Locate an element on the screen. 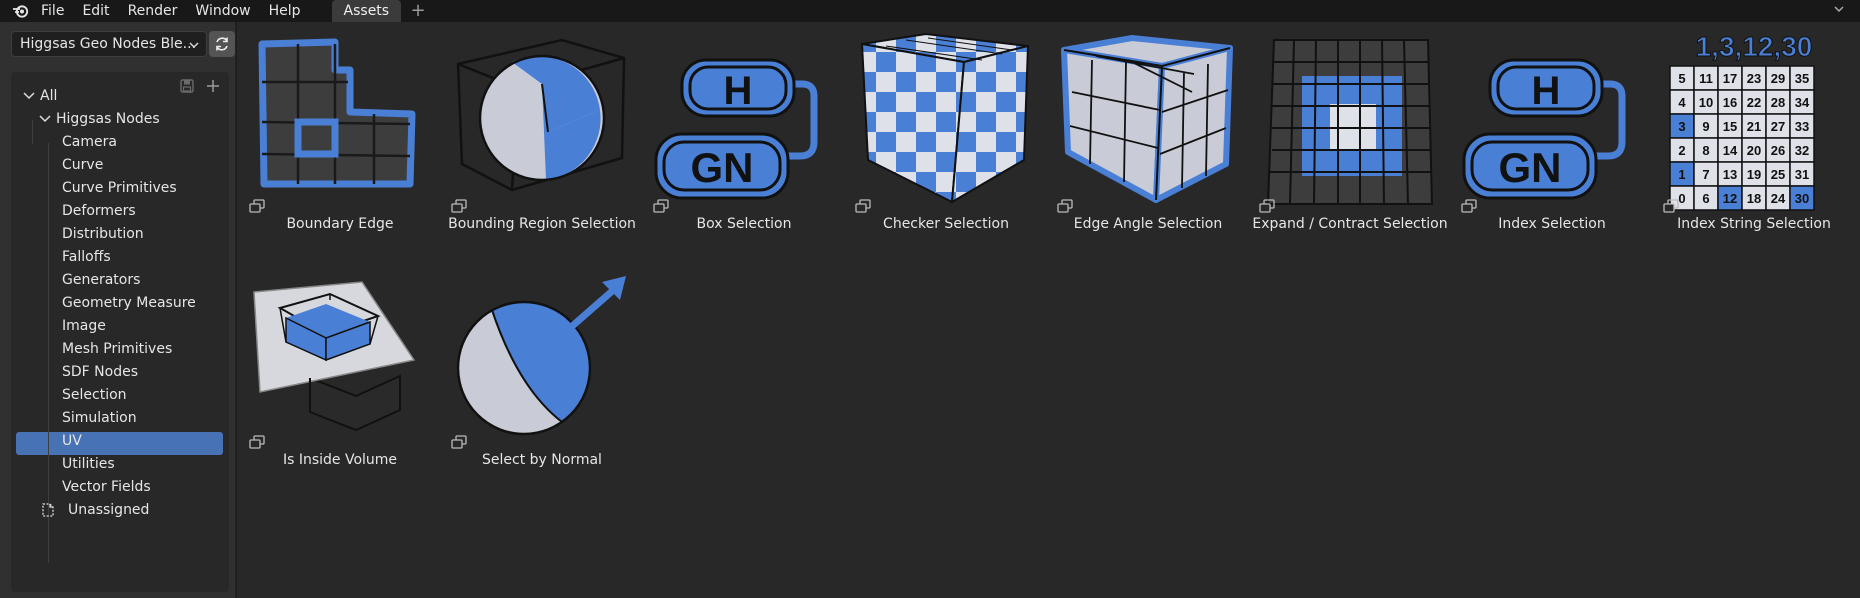 This screenshot has width=1860, height=598. tree-item-mesh-primitives: Mesh Primitives is located at coordinates (117, 349).